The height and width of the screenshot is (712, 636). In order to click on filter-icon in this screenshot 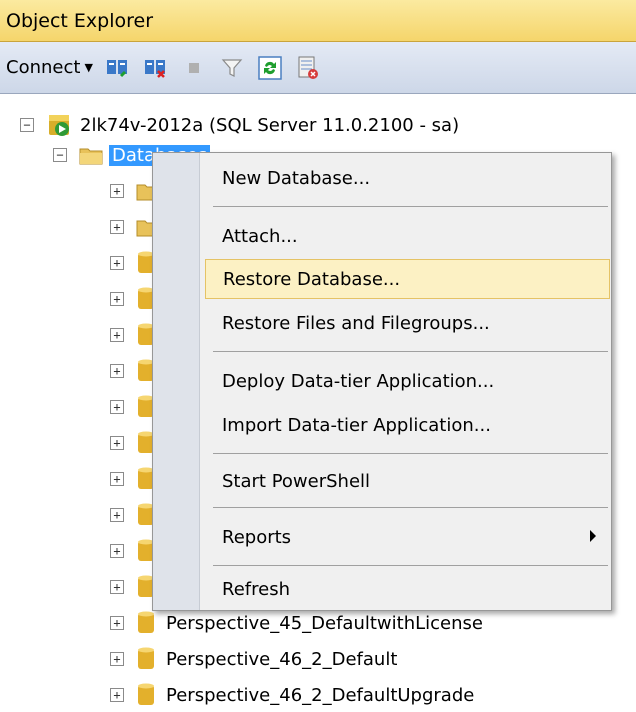, I will do `click(232, 68)`.